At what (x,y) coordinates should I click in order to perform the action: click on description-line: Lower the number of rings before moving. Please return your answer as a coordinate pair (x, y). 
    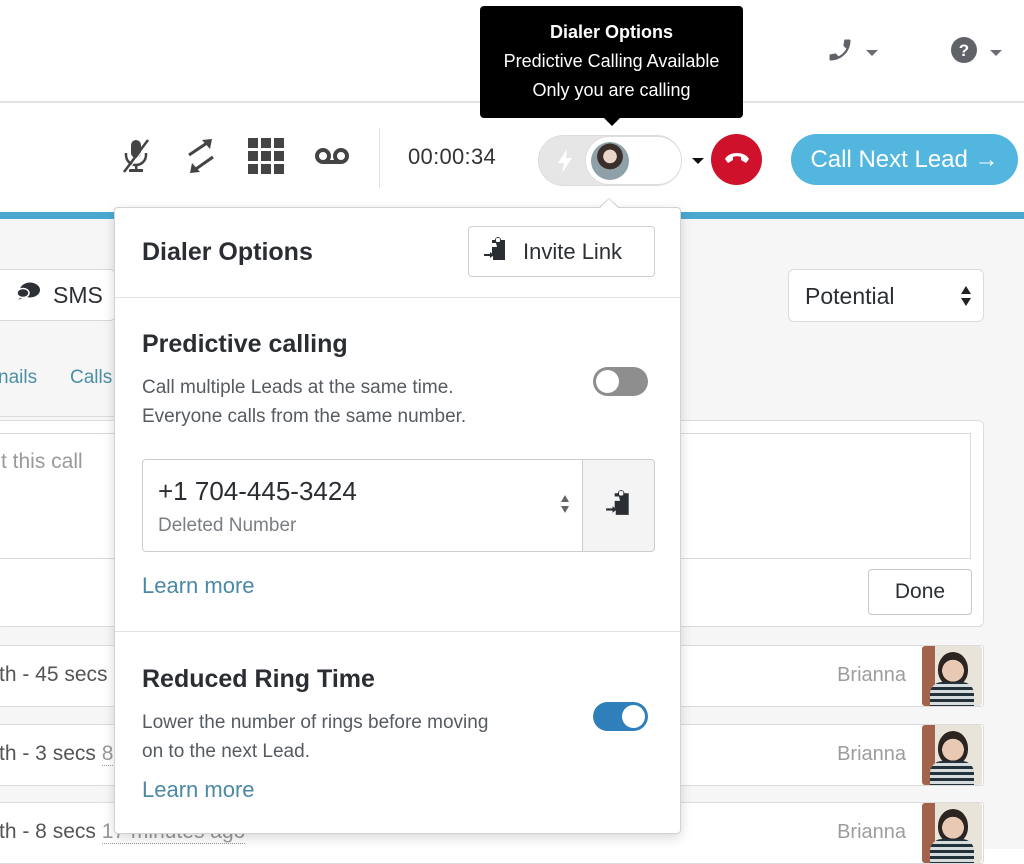
    Looking at the image, I should click on (315, 722).